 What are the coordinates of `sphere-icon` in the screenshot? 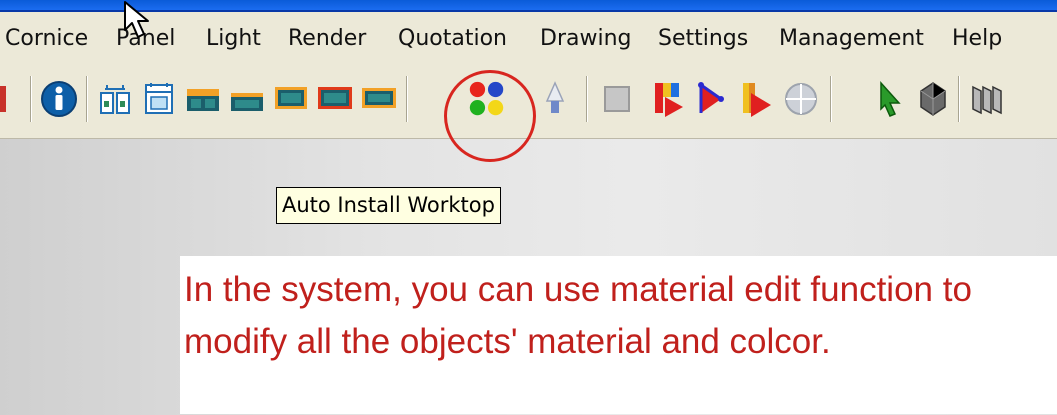 It's located at (801, 99).